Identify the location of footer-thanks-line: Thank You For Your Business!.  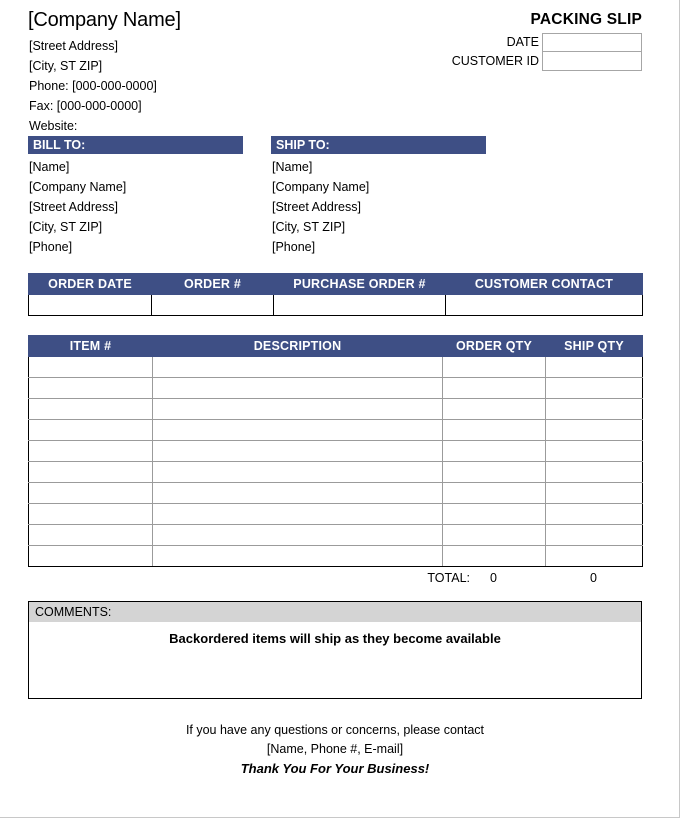
(335, 768).